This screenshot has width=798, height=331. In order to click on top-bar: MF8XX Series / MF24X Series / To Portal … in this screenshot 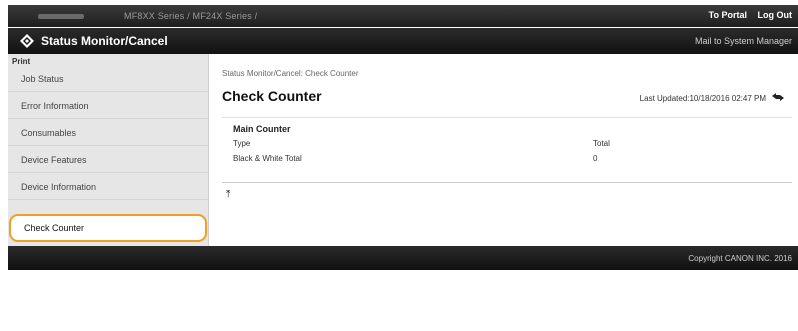, I will do `click(403, 16)`.